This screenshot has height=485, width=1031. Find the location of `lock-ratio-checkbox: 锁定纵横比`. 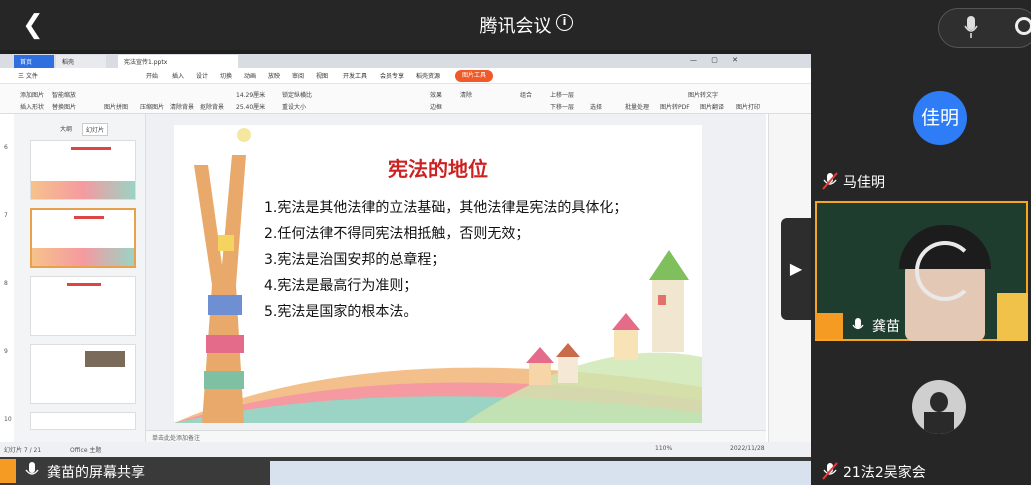

lock-ratio-checkbox: 锁定纵横比 is located at coordinates (297, 94).